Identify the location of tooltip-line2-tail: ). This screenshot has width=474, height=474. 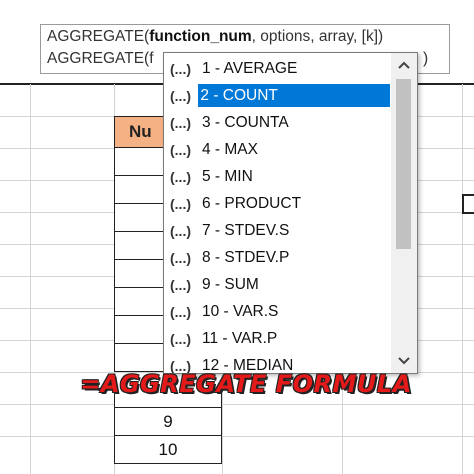
(426, 58).